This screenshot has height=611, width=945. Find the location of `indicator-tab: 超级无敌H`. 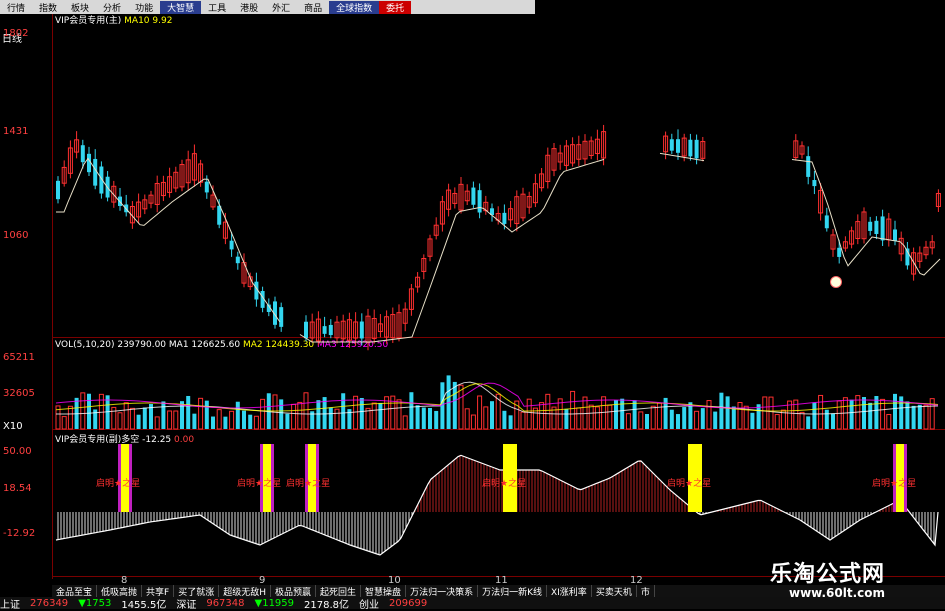

indicator-tab: 超级无敌H is located at coordinates (245, 591).